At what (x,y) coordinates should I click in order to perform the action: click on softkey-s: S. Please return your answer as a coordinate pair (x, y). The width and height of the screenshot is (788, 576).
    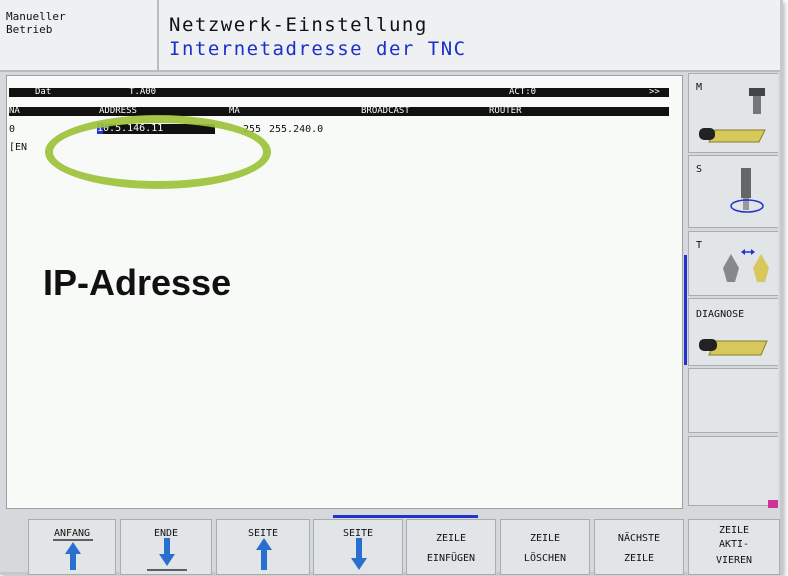
    Looking at the image, I should click on (733, 191).